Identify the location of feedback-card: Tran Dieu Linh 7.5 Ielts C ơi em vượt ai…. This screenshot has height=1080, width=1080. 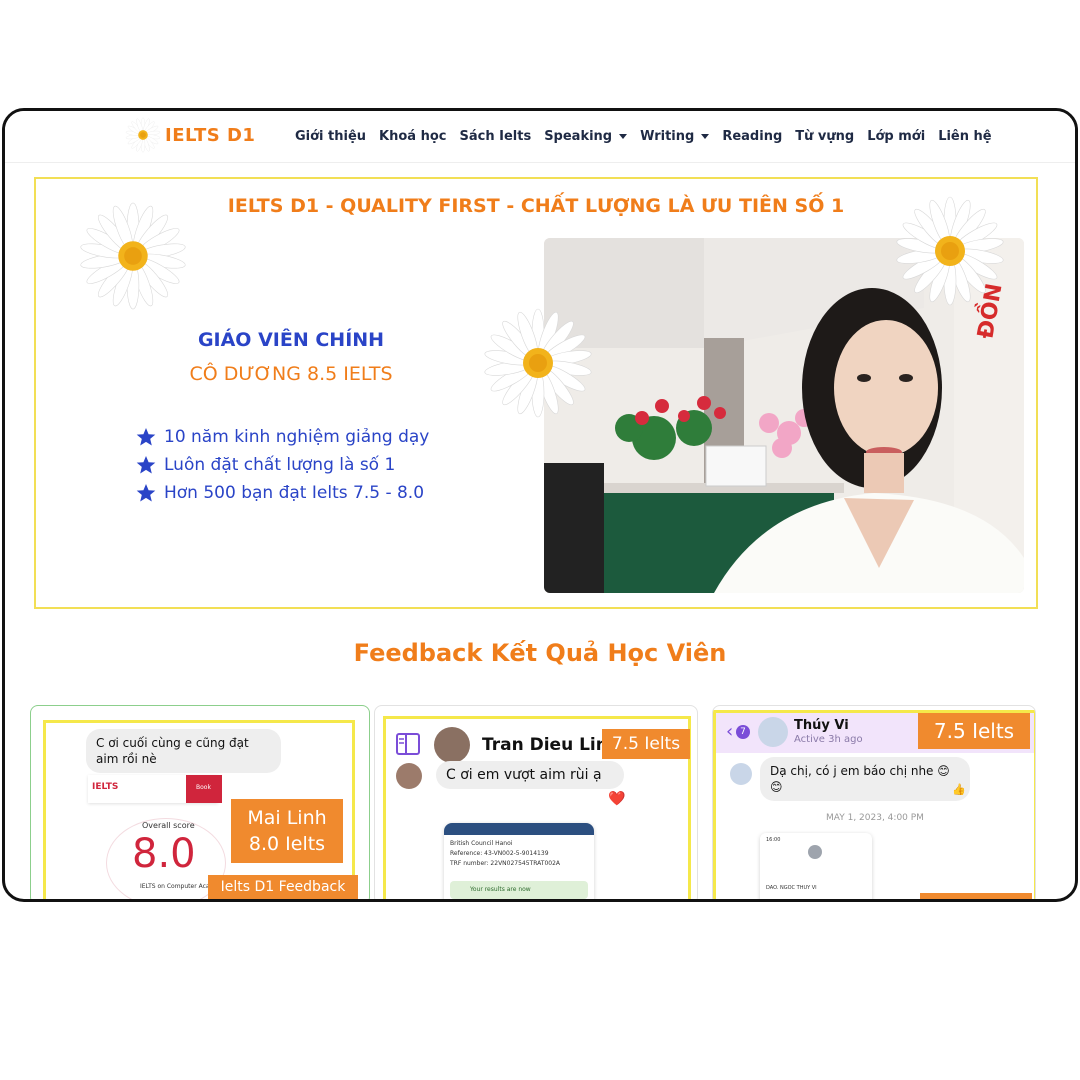
(536, 802).